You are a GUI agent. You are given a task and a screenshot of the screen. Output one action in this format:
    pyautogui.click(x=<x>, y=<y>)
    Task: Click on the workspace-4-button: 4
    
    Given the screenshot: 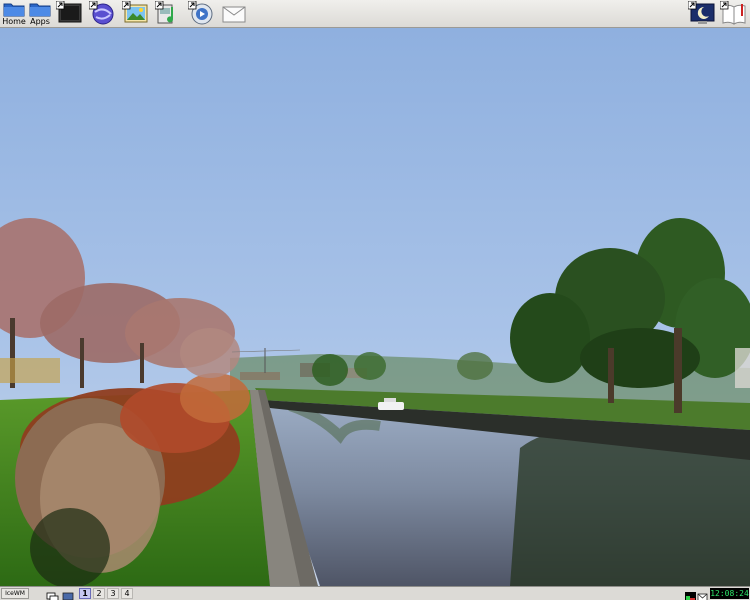 What is the action you would take?
    pyautogui.click(x=127, y=593)
    